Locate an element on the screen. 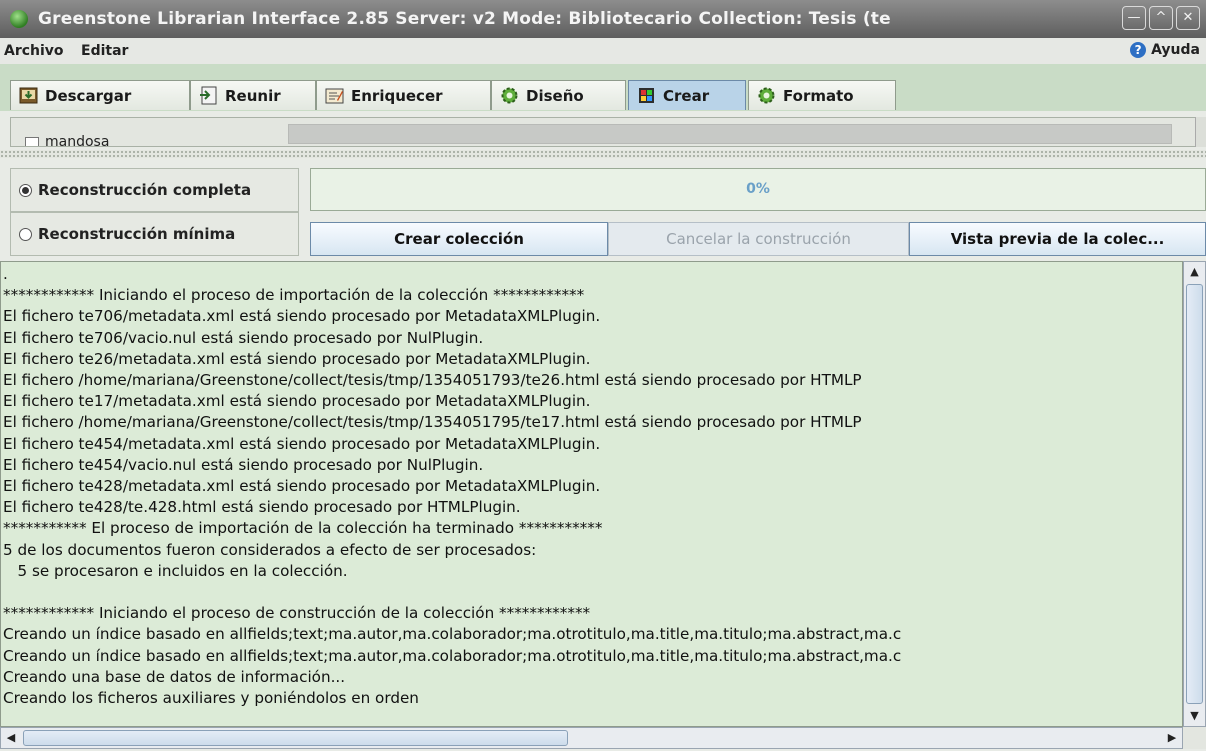 This screenshot has height=751, width=1206. tab-reunir: Reunir is located at coordinates (253, 95).